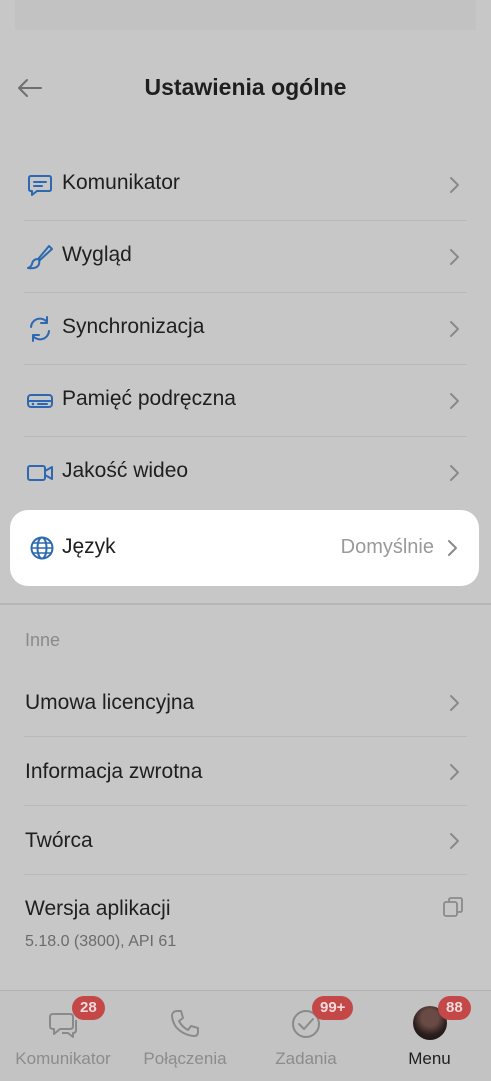 Image resolution: width=491 pixels, height=1081 pixels. I want to click on language-value: Domyślnie, so click(387, 547).